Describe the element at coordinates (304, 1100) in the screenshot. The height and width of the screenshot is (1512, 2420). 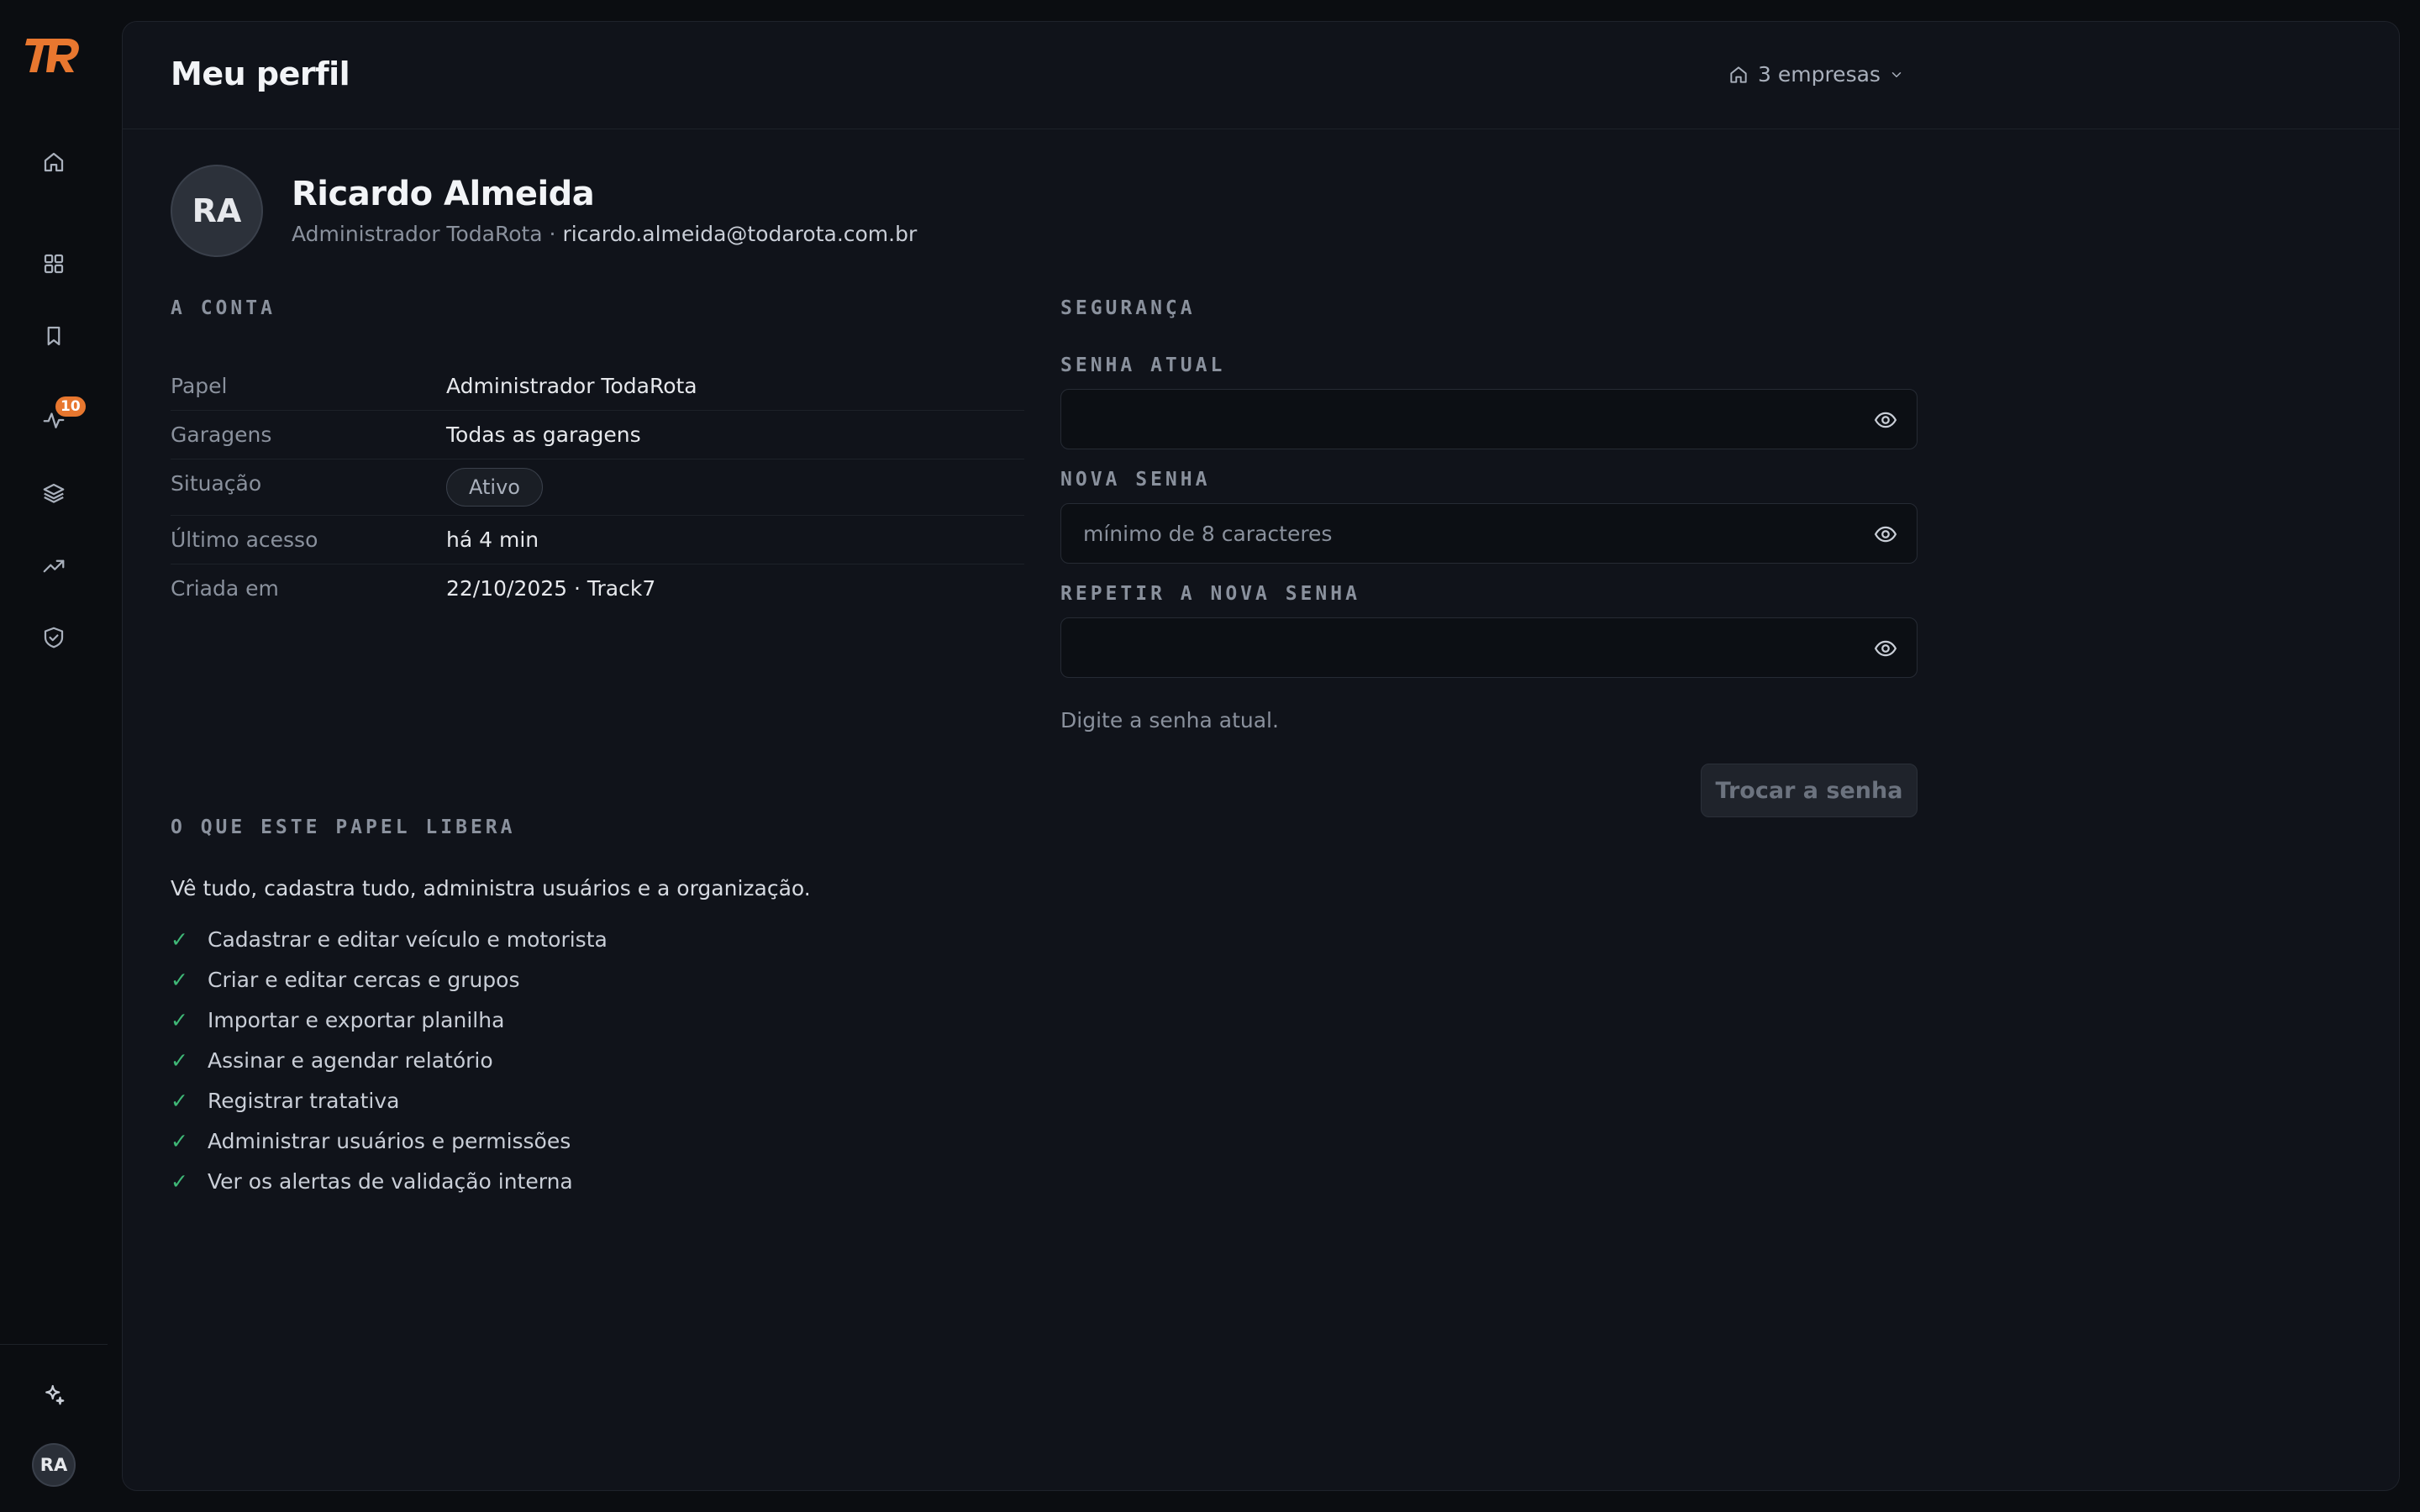
I see `permission-label: Registrar tratativa` at that location.